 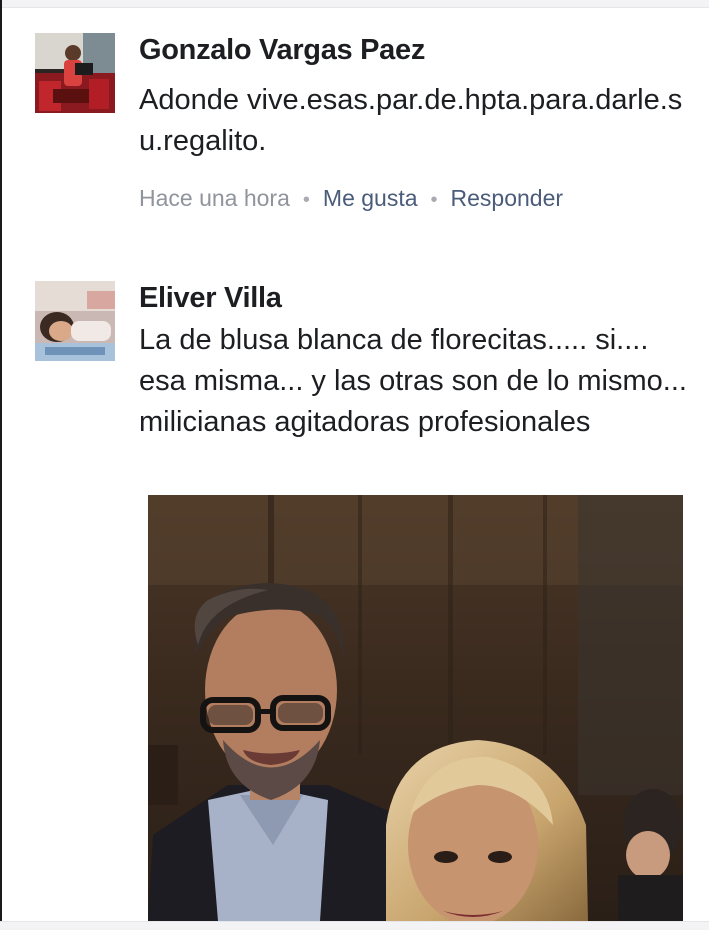 What do you see at coordinates (507, 198) in the screenshot?
I see `reply-button: Responder` at bounding box center [507, 198].